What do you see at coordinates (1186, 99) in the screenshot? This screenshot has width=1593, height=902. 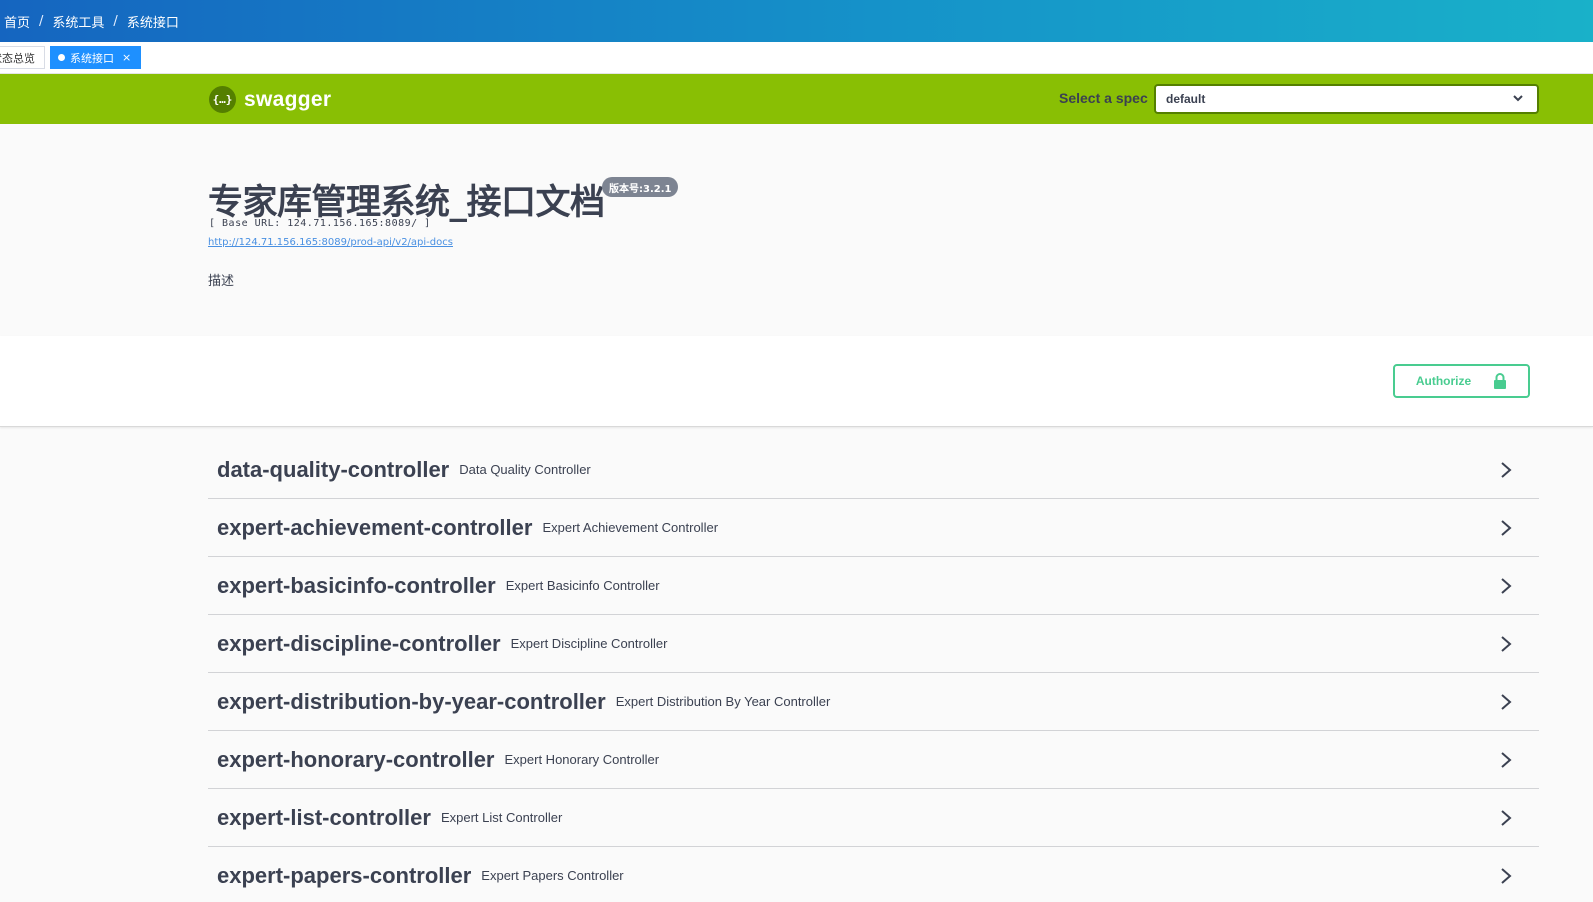 I see `spec-select-value: default` at bounding box center [1186, 99].